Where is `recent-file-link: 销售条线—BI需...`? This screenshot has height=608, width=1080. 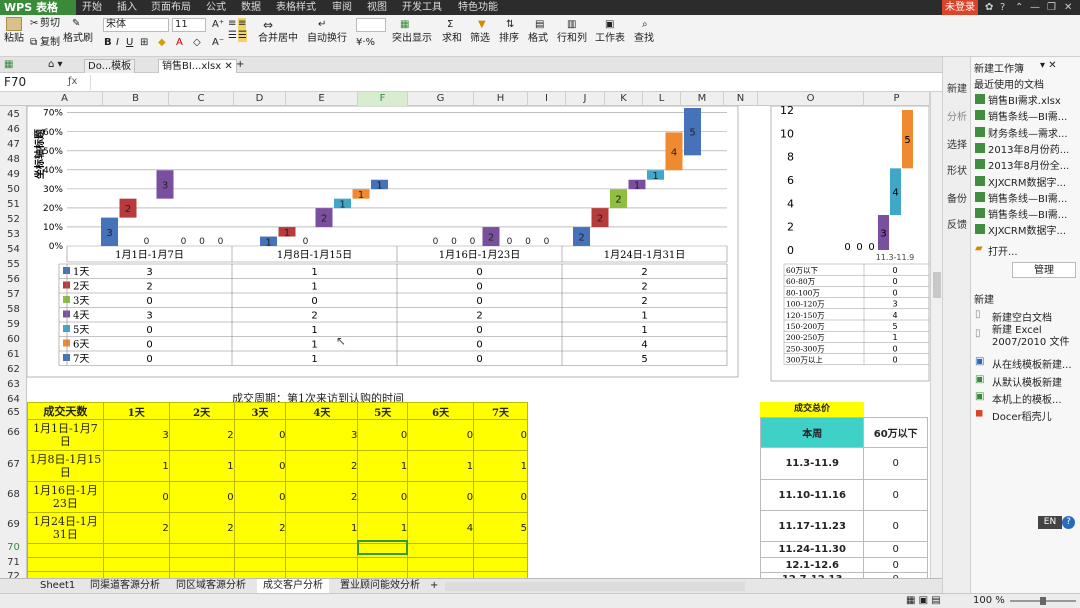 recent-file-link: 销售条线—BI需... is located at coordinates (1027, 197).